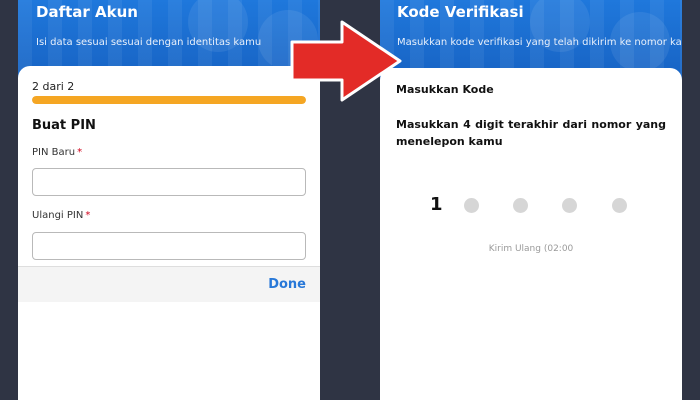 The width and height of the screenshot is (700, 400). I want to click on red-right-arrow-icon, so click(346, 61).